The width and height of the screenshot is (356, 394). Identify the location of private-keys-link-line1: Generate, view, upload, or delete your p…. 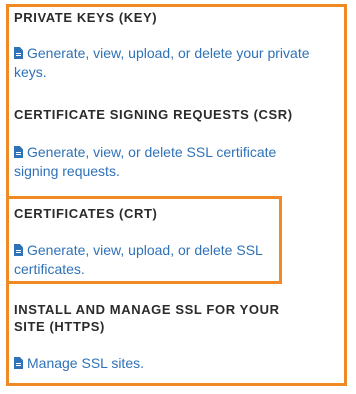
(162, 53).